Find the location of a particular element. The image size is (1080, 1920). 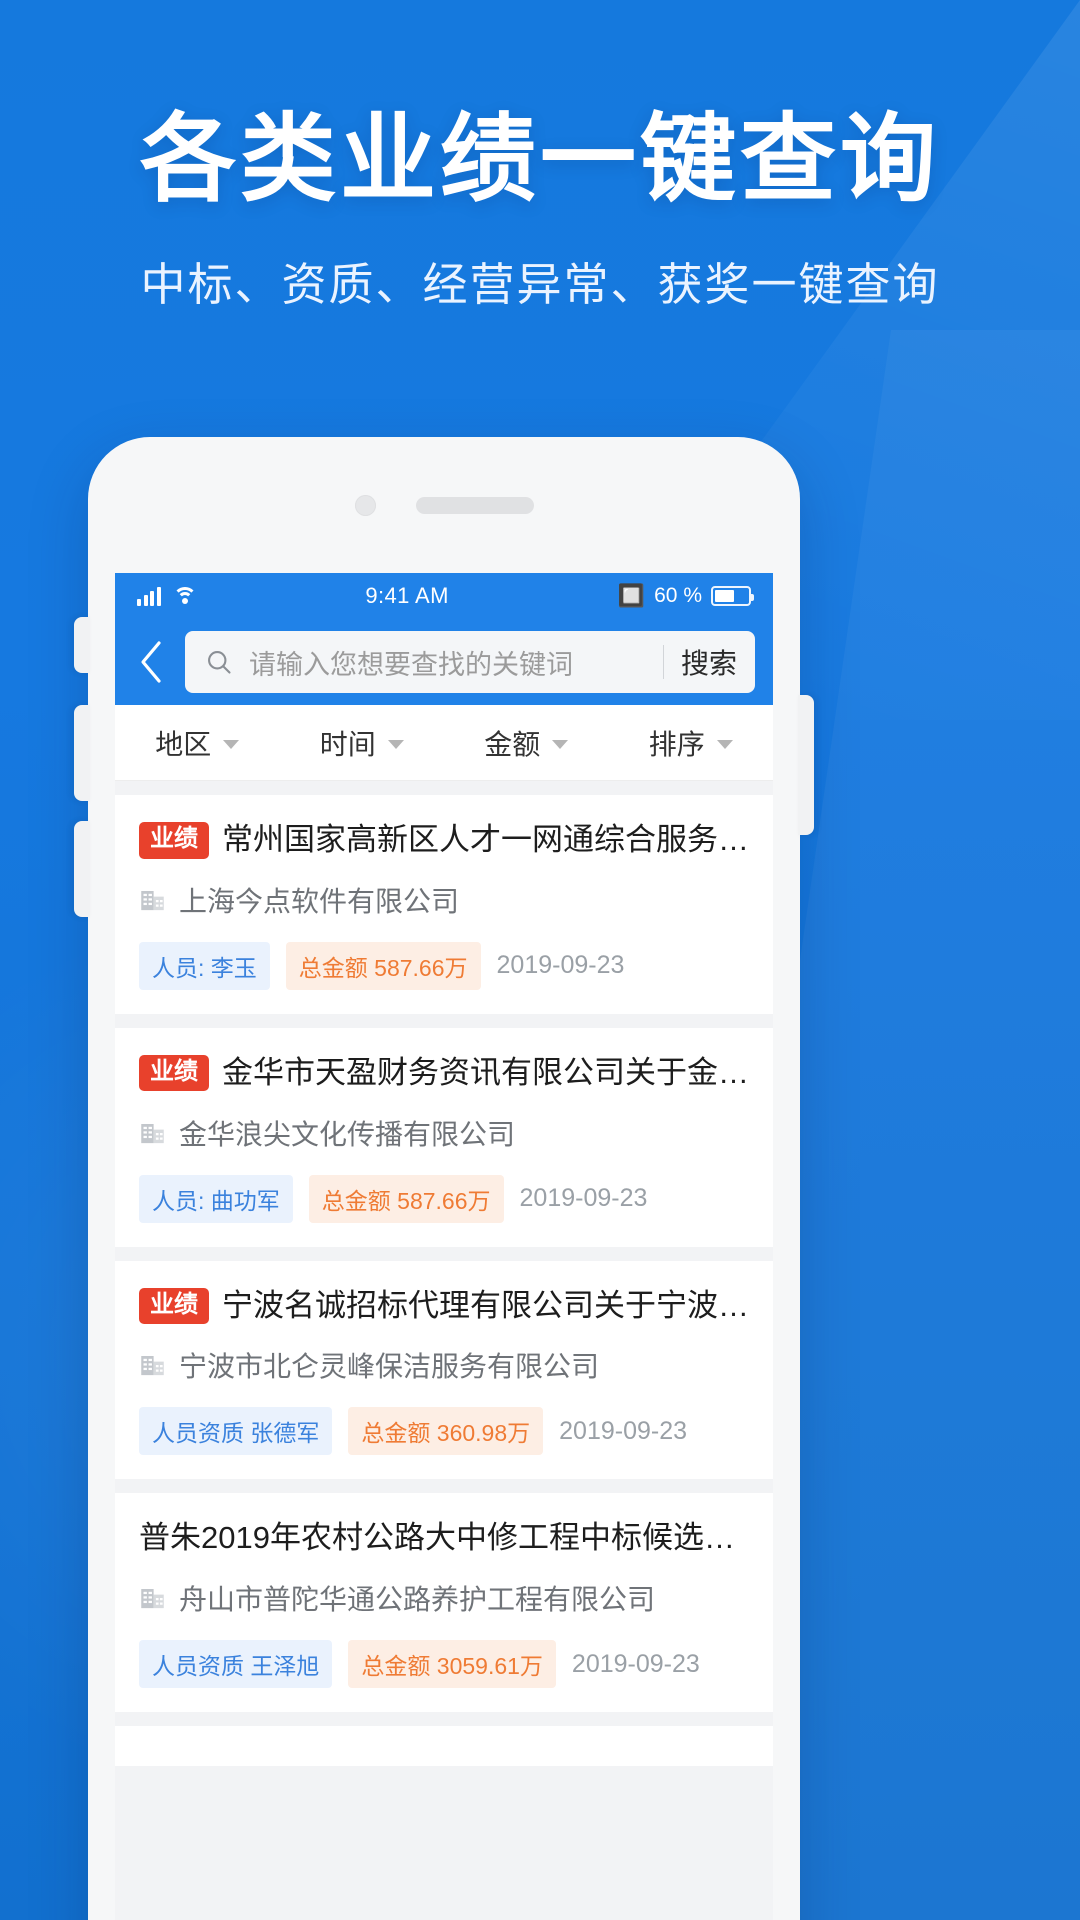

amount-chip: 总金额 360.98万 is located at coordinates (446, 1431).